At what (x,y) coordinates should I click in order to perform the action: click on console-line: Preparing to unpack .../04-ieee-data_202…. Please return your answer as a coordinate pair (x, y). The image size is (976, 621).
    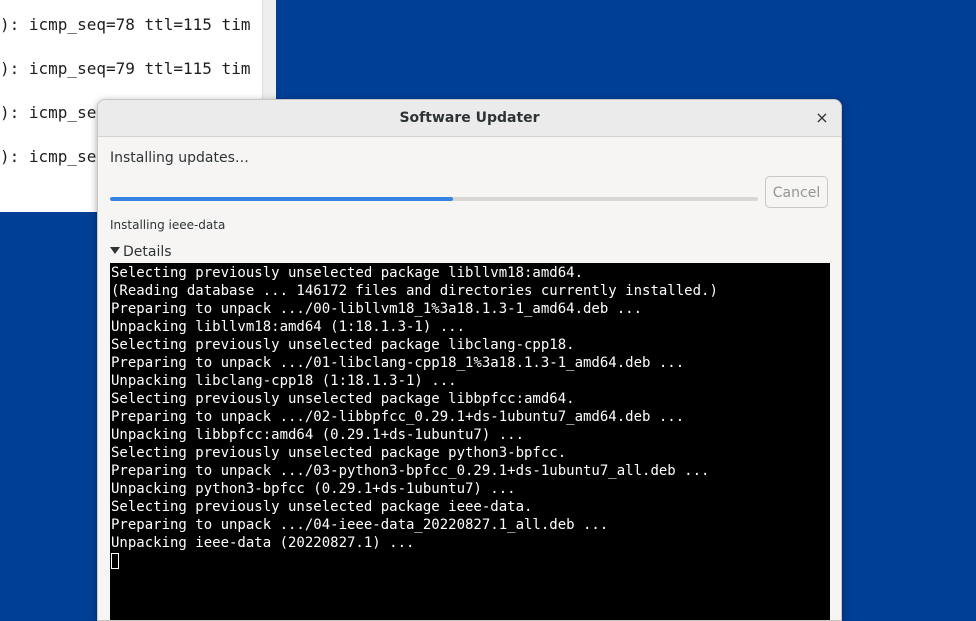
    Looking at the image, I should click on (360, 525).